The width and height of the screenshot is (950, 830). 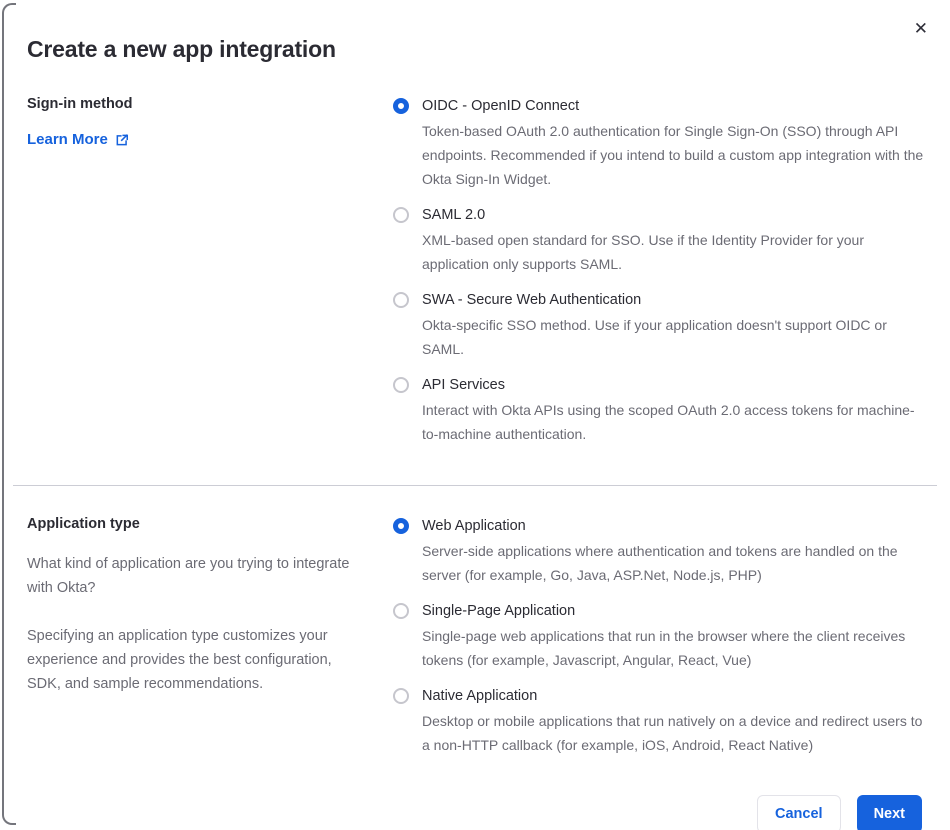 I want to click on signin-method-label: Sign-in method, so click(x=80, y=104).